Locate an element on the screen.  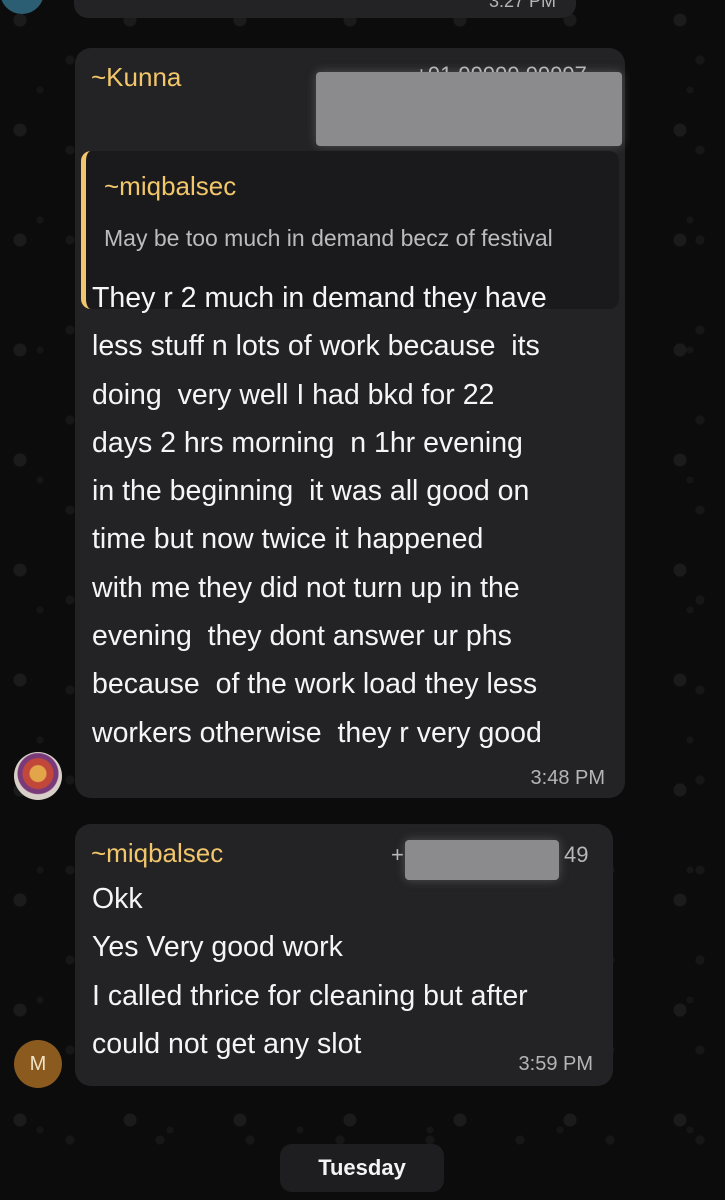
message-timestamp: 3:59 PM is located at coordinates (555, 1064).